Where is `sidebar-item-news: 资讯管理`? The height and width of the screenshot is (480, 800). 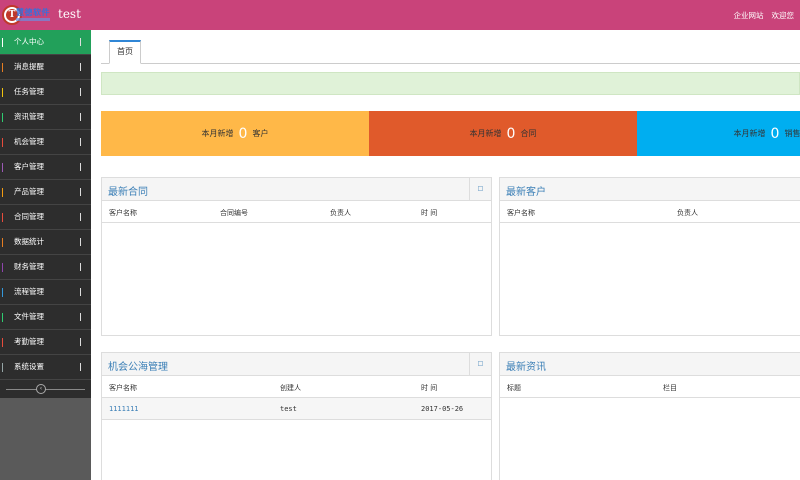
sidebar-item-news: 资讯管理 is located at coordinates (45, 117).